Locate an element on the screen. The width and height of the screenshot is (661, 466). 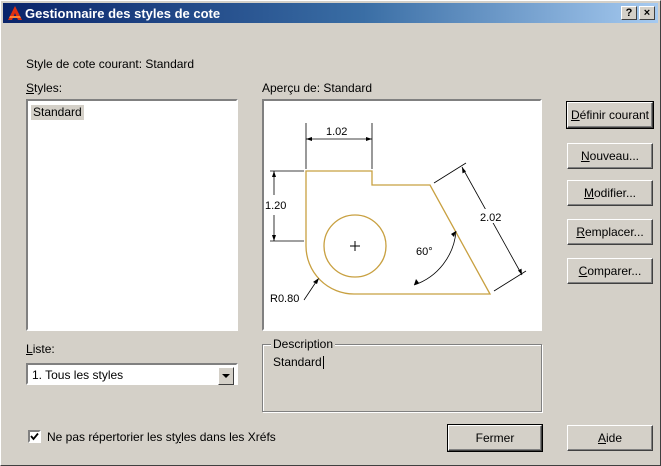
dim-text-left: 1.20 is located at coordinates (275, 206).